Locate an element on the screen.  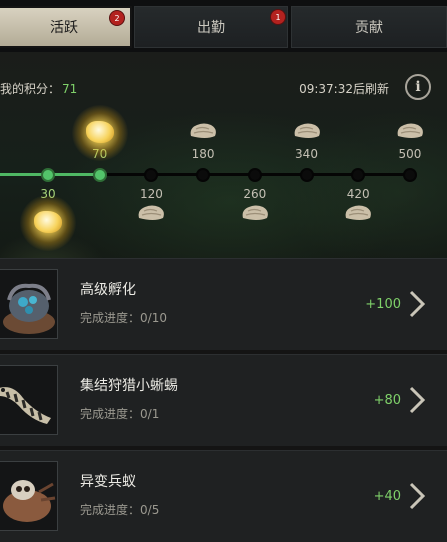
task-reward: +40 is located at coordinates (387, 496).